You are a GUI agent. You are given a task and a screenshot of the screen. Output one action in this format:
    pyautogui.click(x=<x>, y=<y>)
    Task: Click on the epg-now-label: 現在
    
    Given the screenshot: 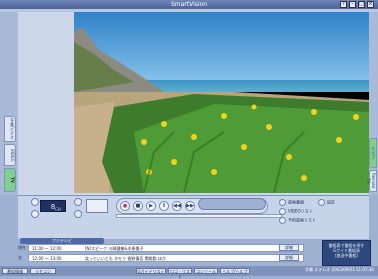 What is the action you would take?
    pyautogui.click(x=22, y=247)
    